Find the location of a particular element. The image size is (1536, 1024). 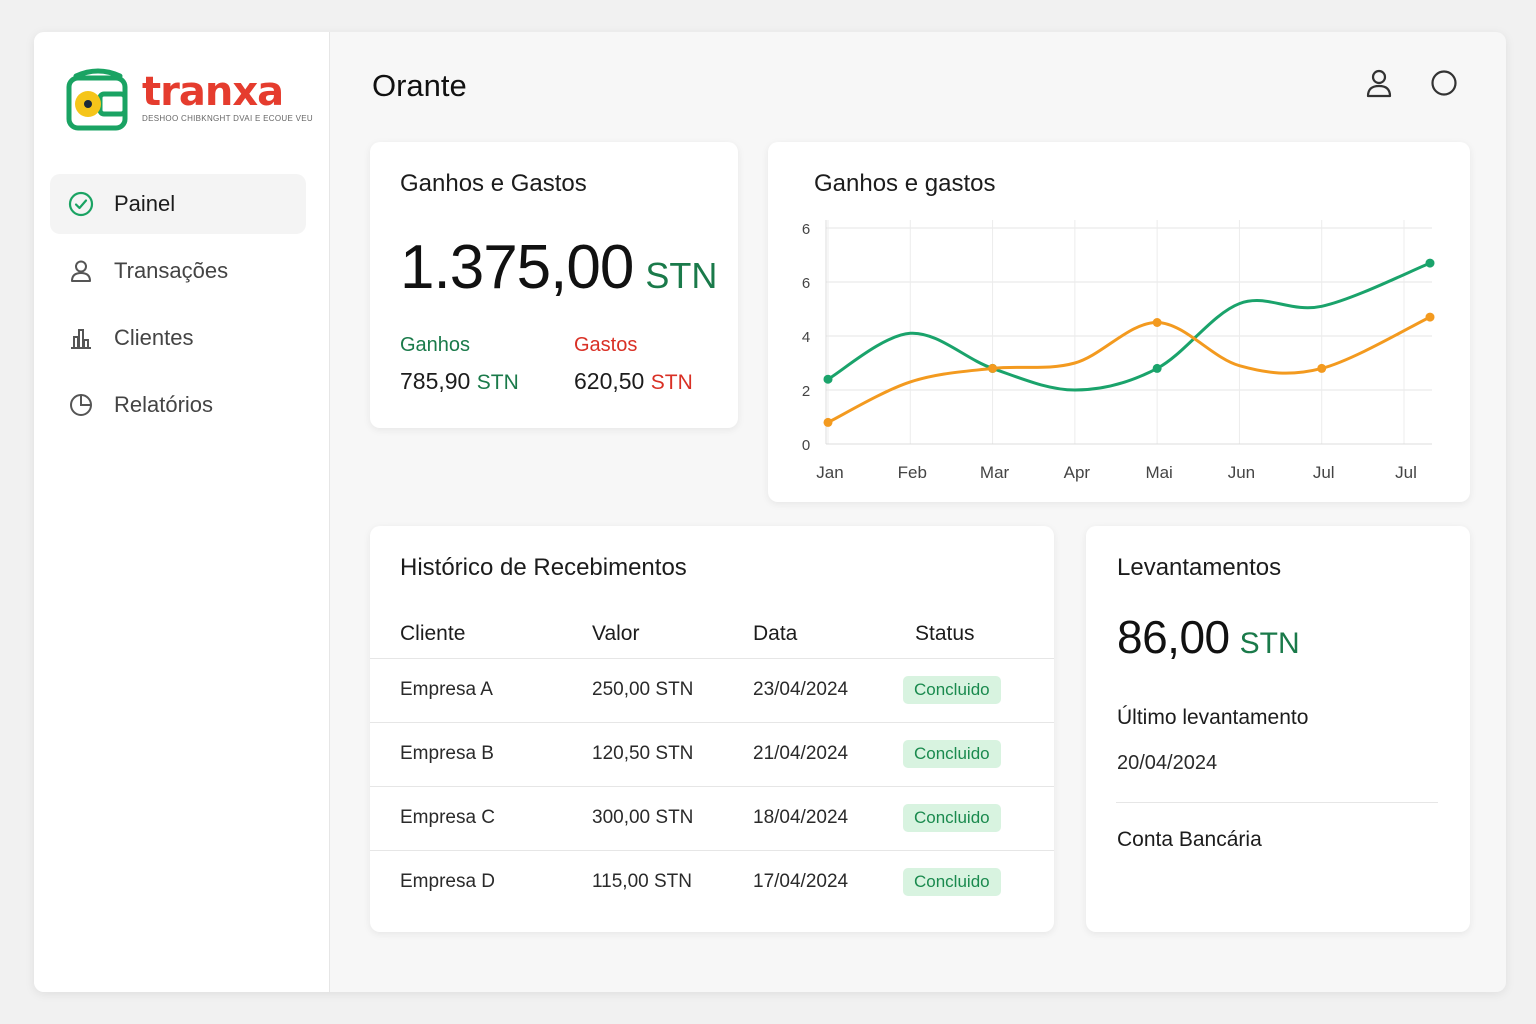

x-tick-label: Jun is located at coordinates (1241, 472).